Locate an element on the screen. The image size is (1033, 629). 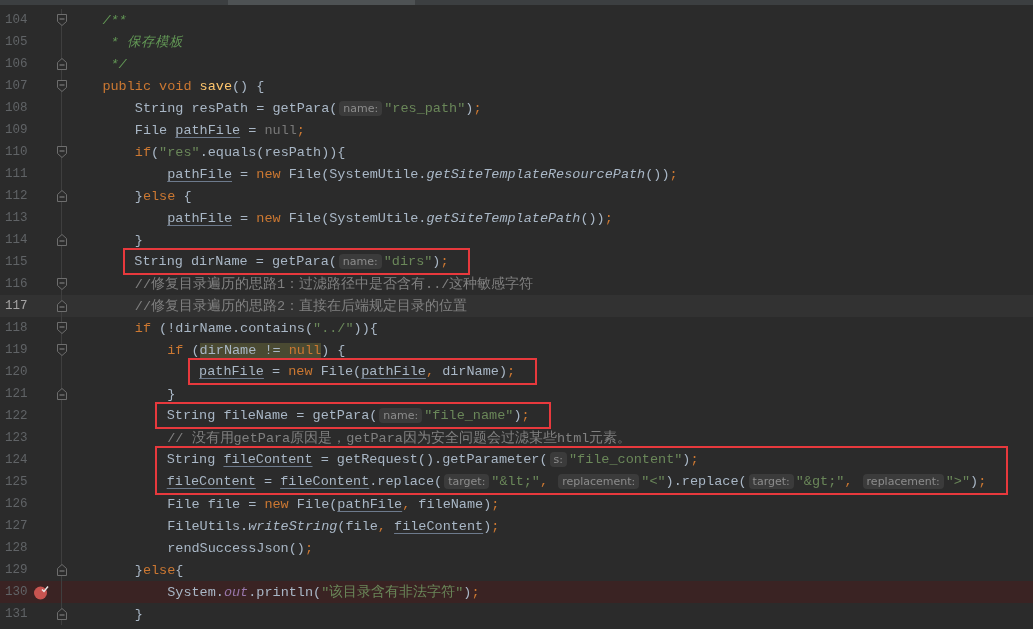
code-text: File file = new File(pathFile, fileName); is located at coordinates (333, 504).